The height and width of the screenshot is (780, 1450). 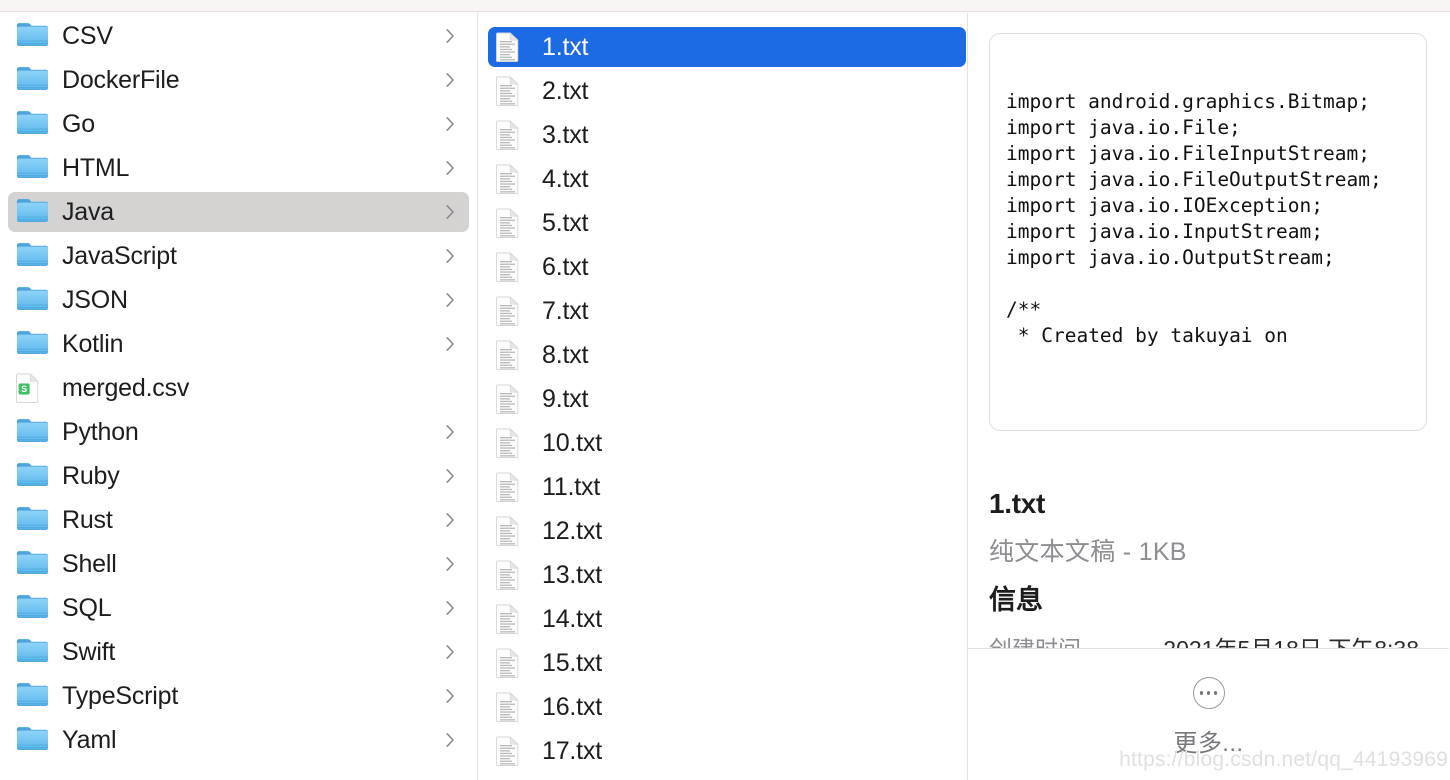 What do you see at coordinates (95, 299) in the screenshot?
I see `row-label: JSON` at bounding box center [95, 299].